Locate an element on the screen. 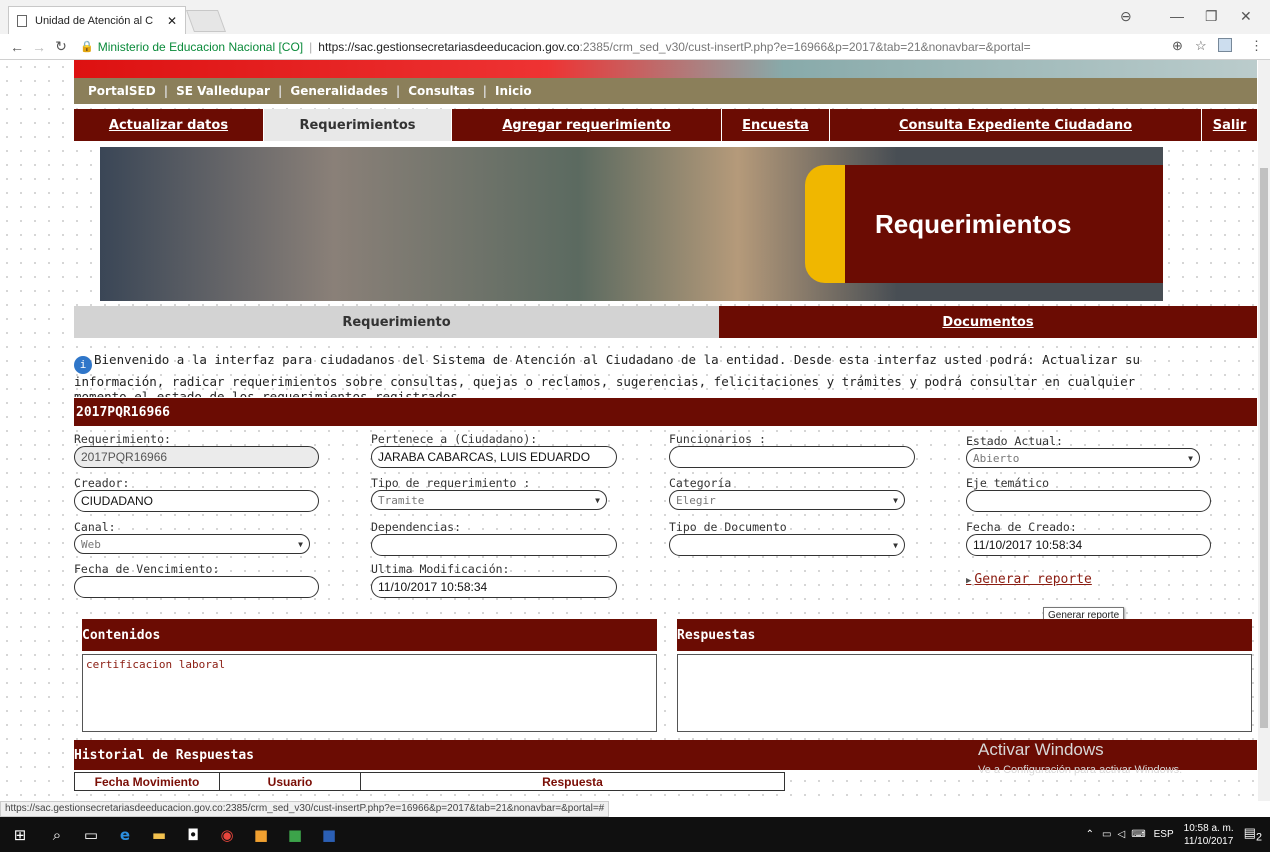 This screenshot has width=1270, height=852. select-categoria: Elegir ▼ is located at coordinates (787, 500).